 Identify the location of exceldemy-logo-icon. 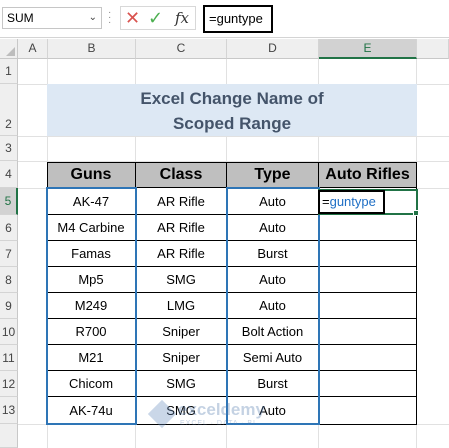
(162, 414).